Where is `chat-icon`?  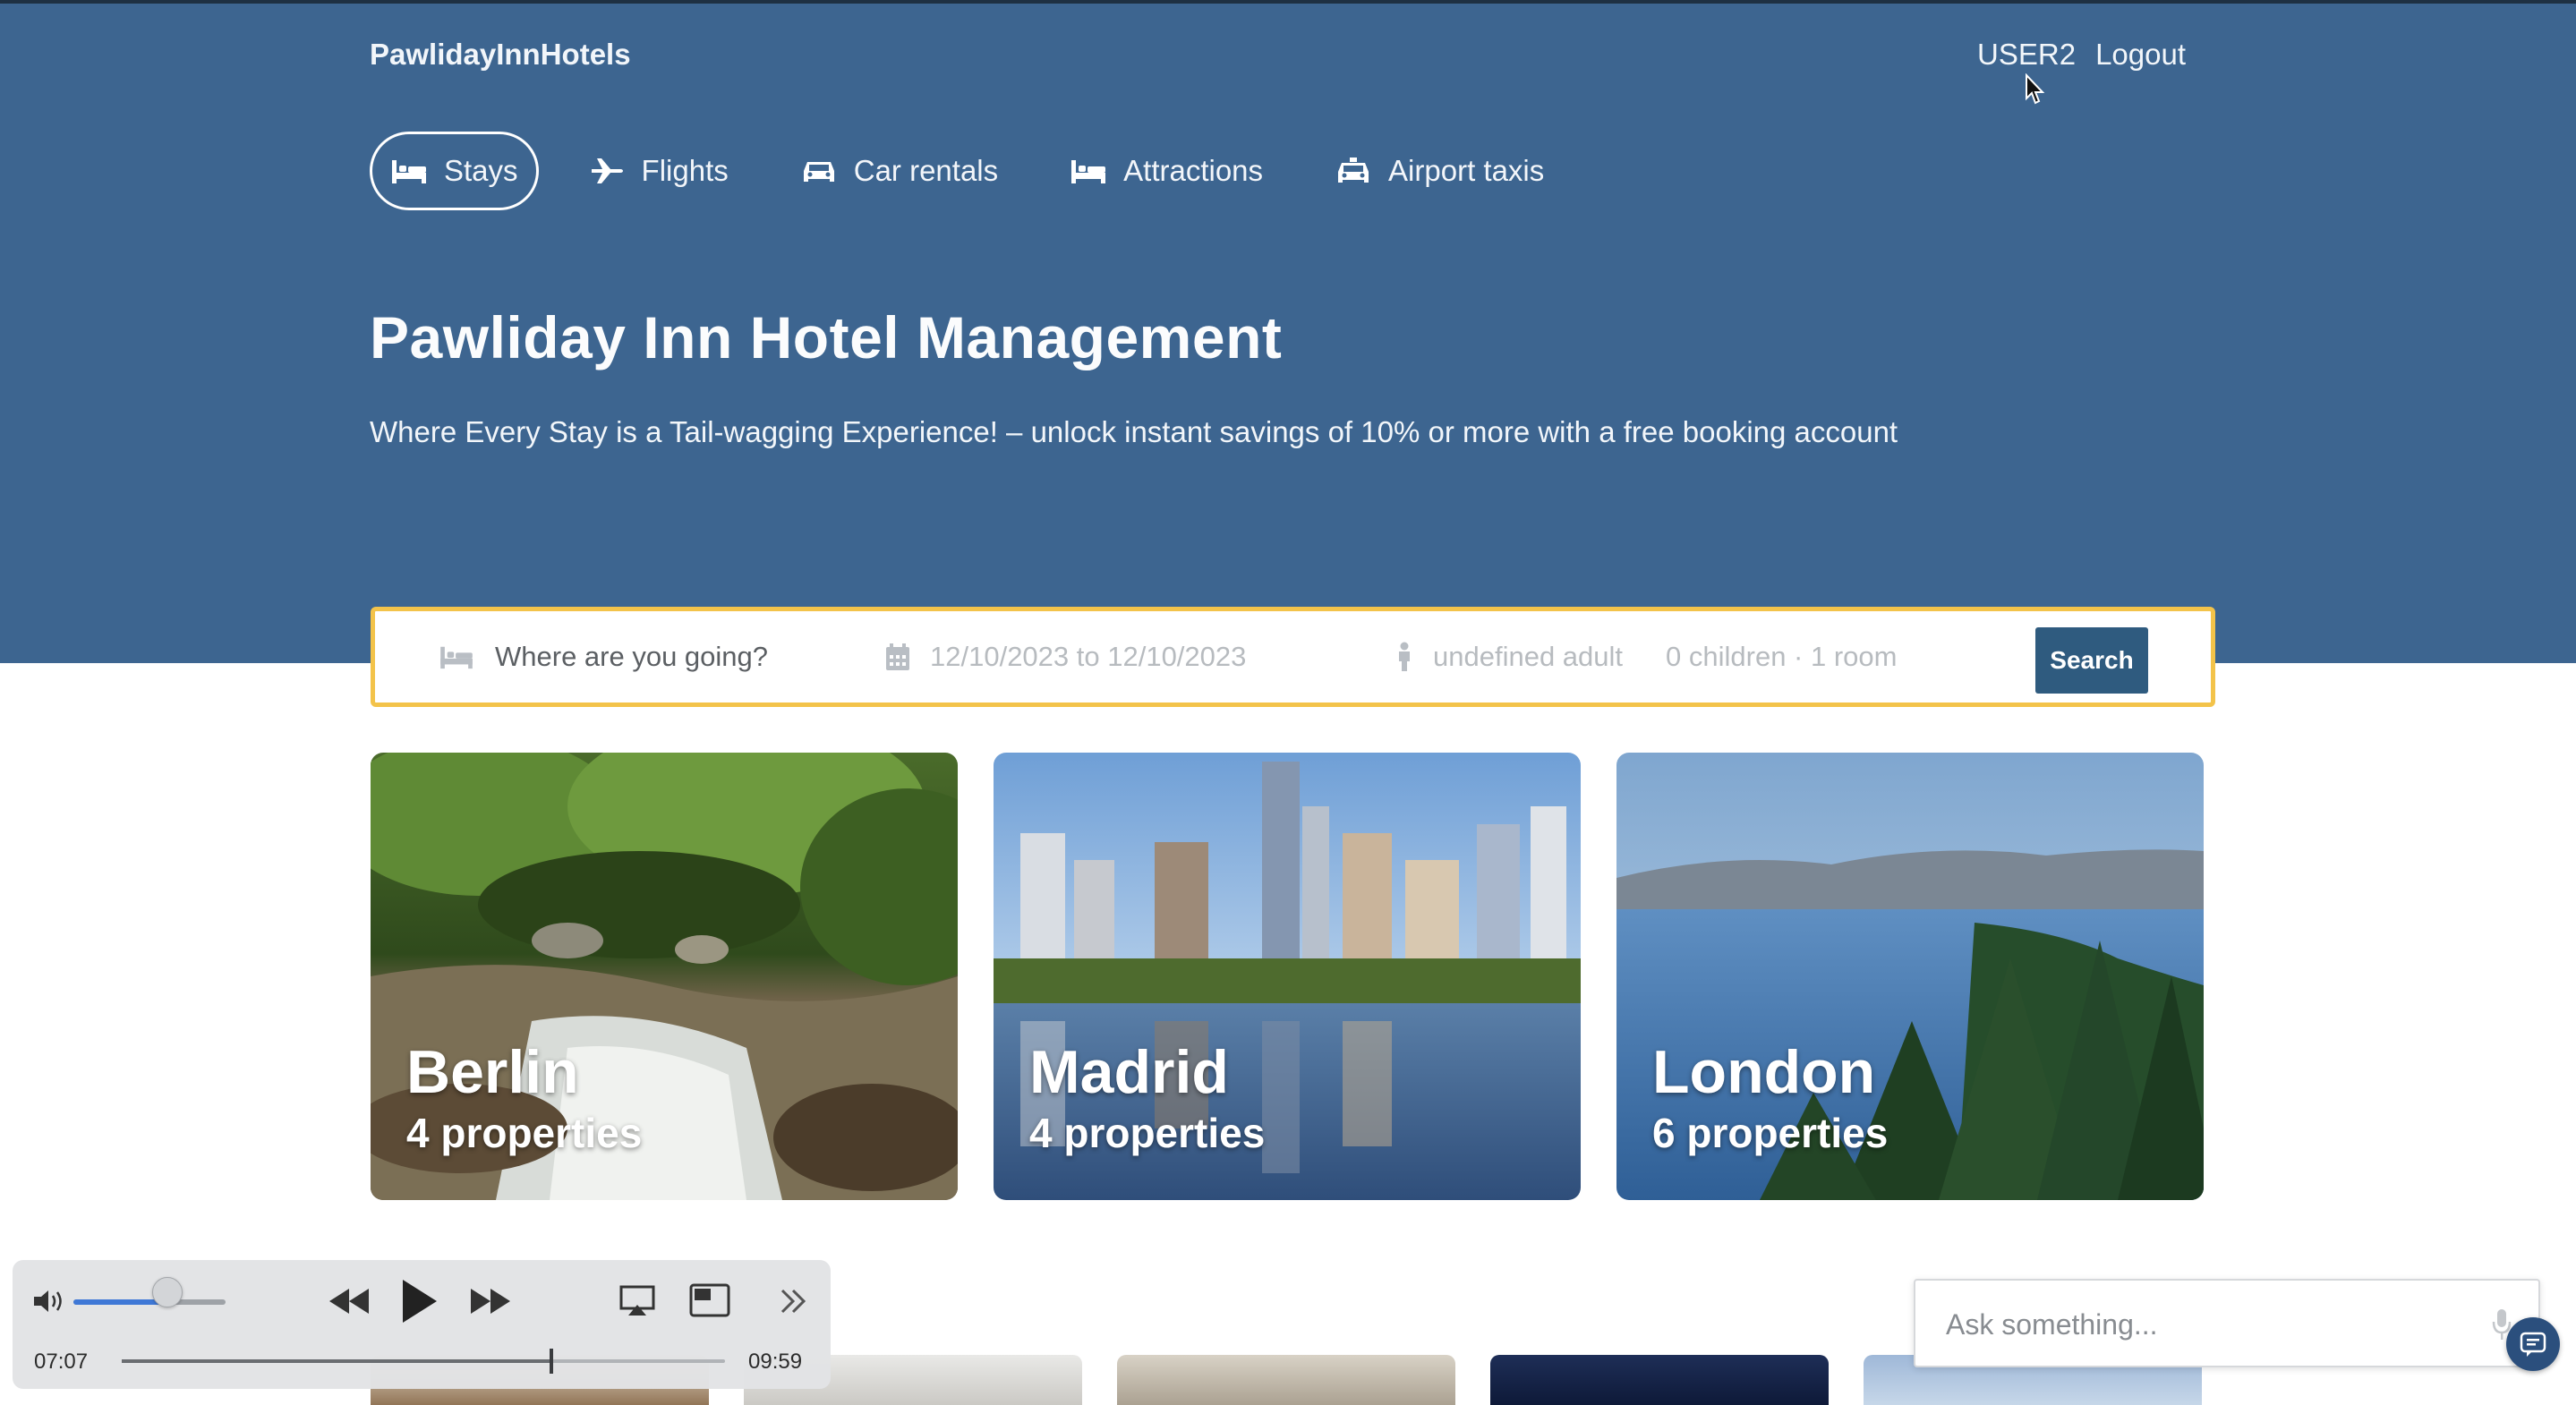
chat-icon is located at coordinates (2533, 1344).